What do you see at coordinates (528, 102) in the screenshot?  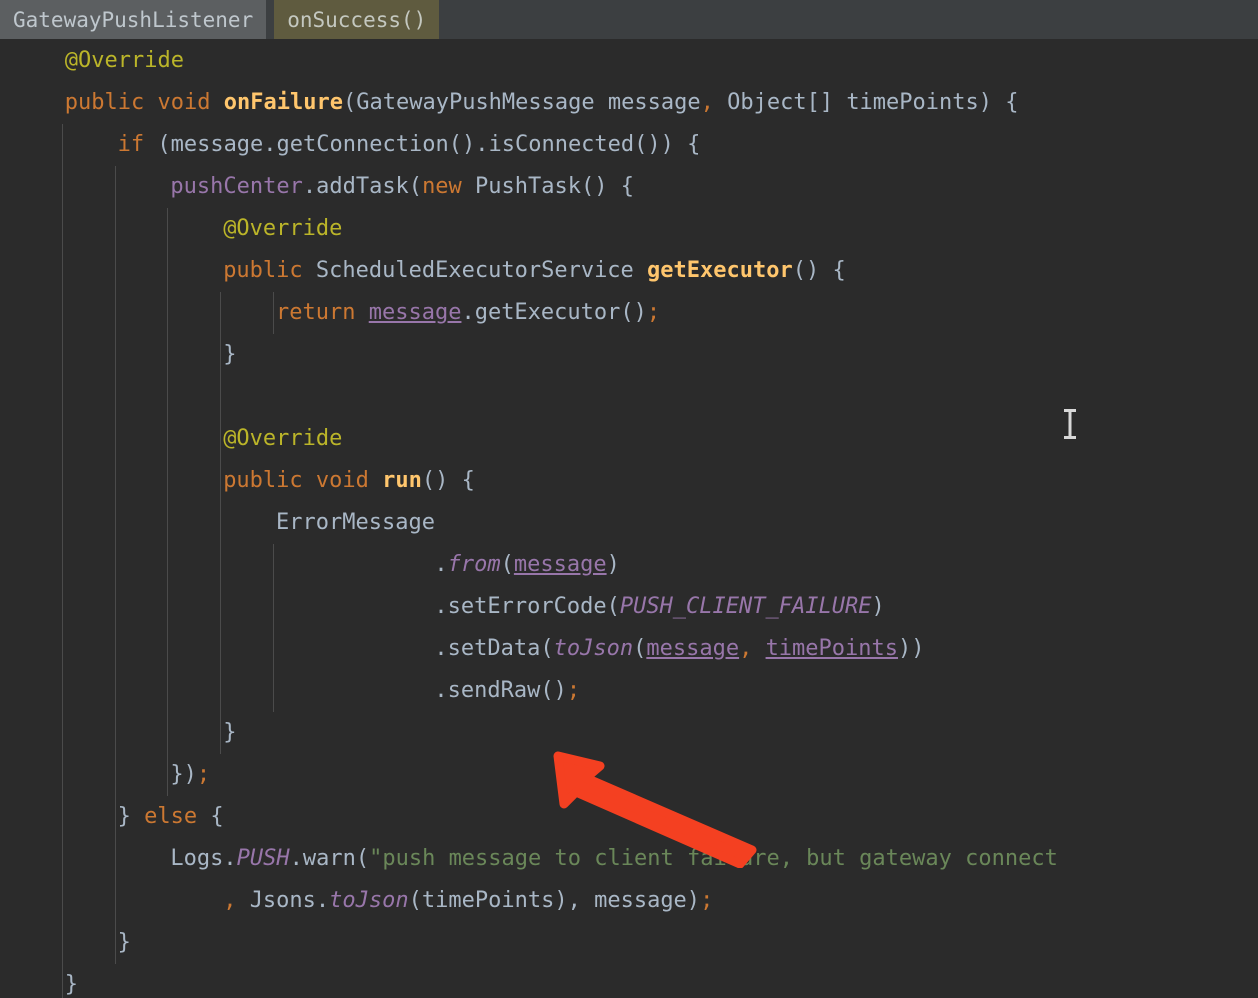 I see `code-token: GatewayPushMessage message` at bounding box center [528, 102].